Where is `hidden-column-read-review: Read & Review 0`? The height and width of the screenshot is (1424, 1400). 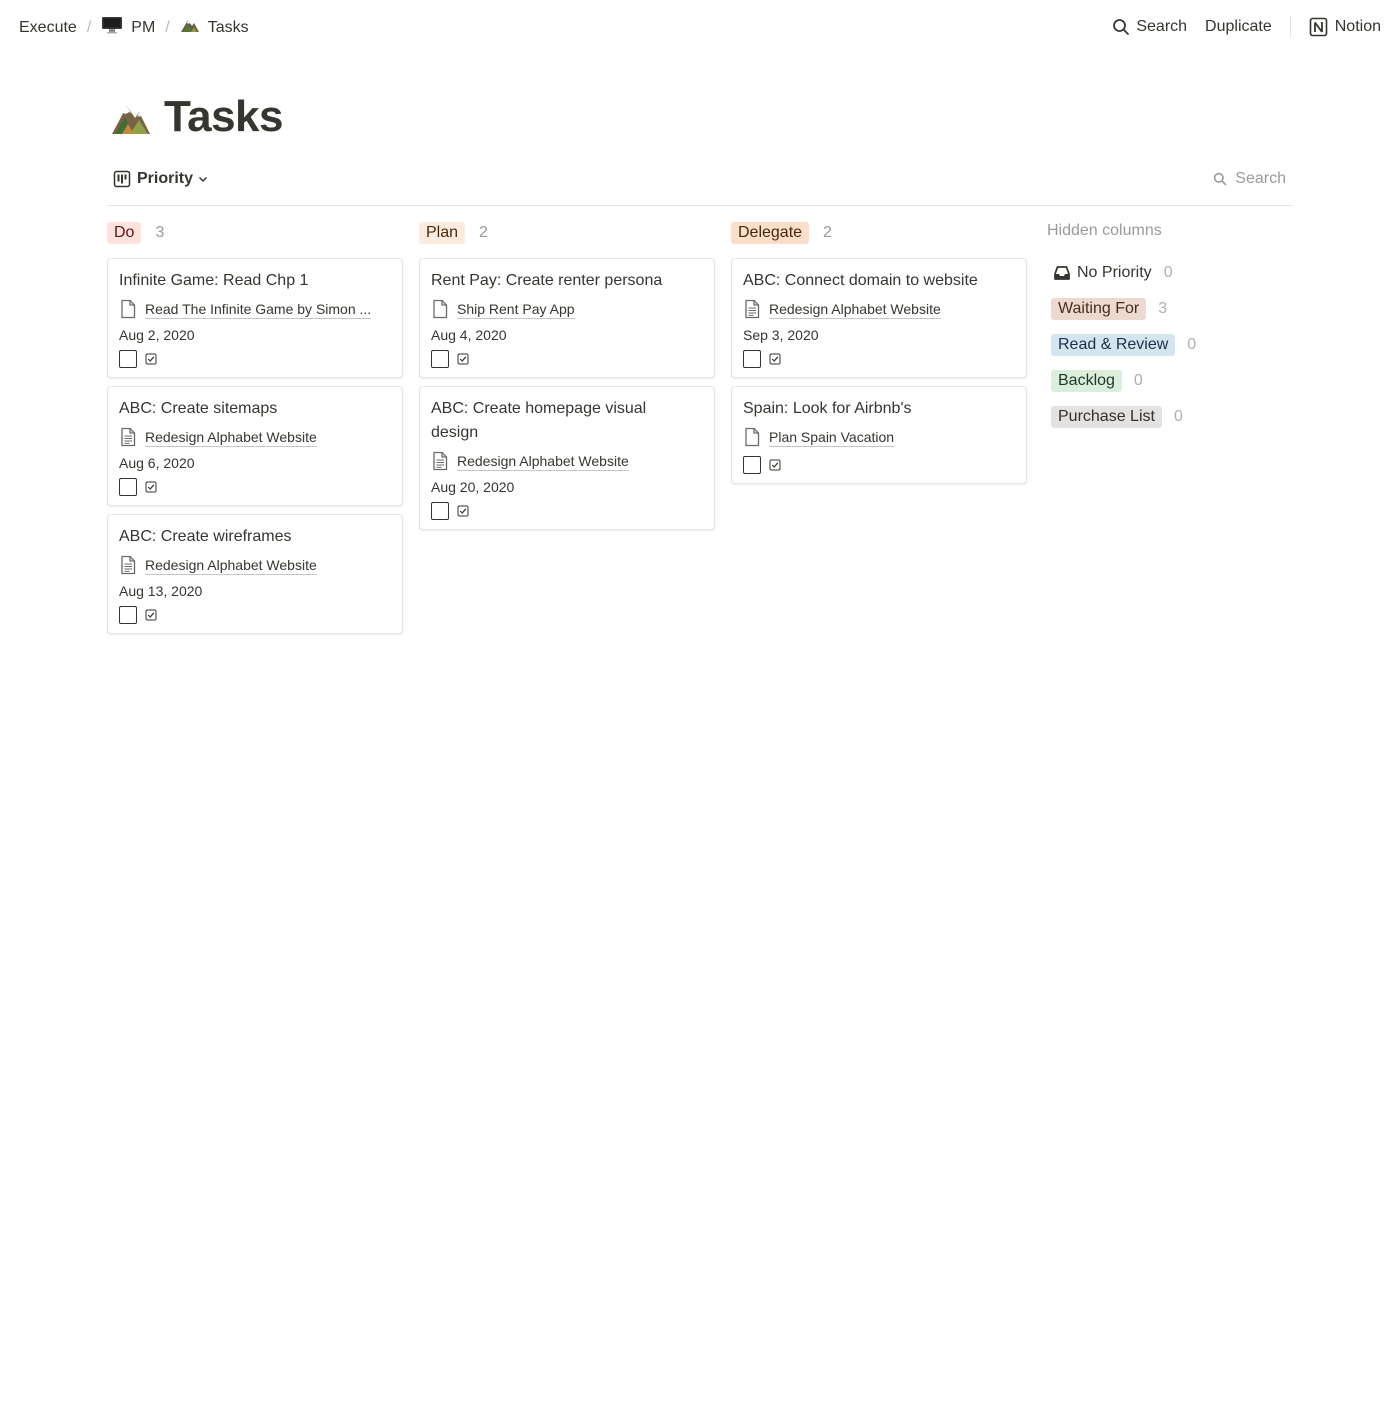
hidden-column-read-review: Read & Review 0 is located at coordinates (1169, 345).